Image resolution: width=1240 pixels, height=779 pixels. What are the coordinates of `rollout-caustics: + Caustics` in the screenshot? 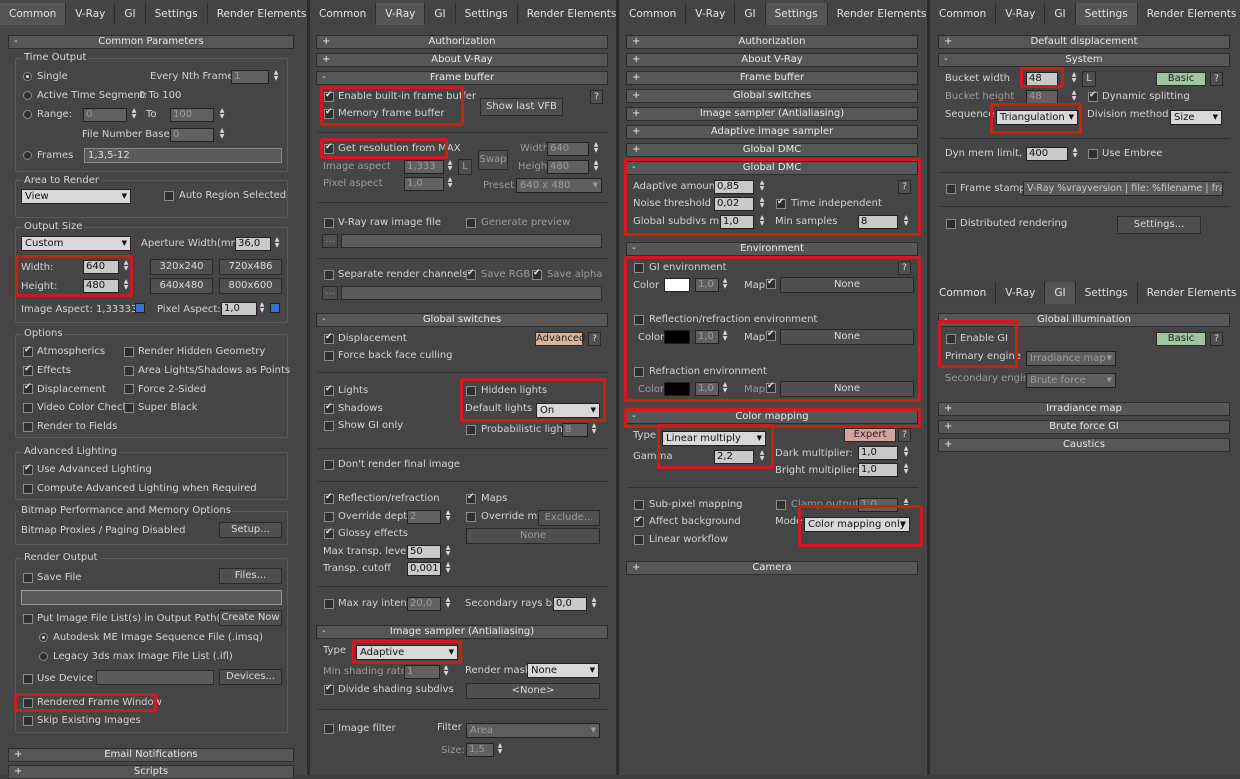 It's located at (1084, 445).